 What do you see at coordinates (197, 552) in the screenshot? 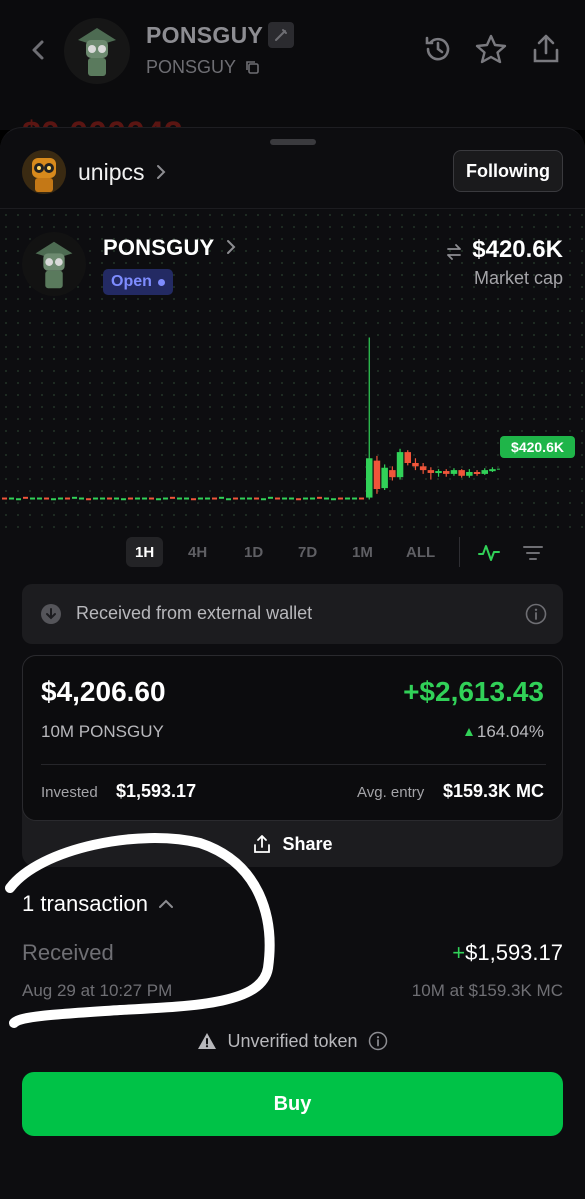
I see `timeframe-4h: 4H` at bounding box center [197, 552].